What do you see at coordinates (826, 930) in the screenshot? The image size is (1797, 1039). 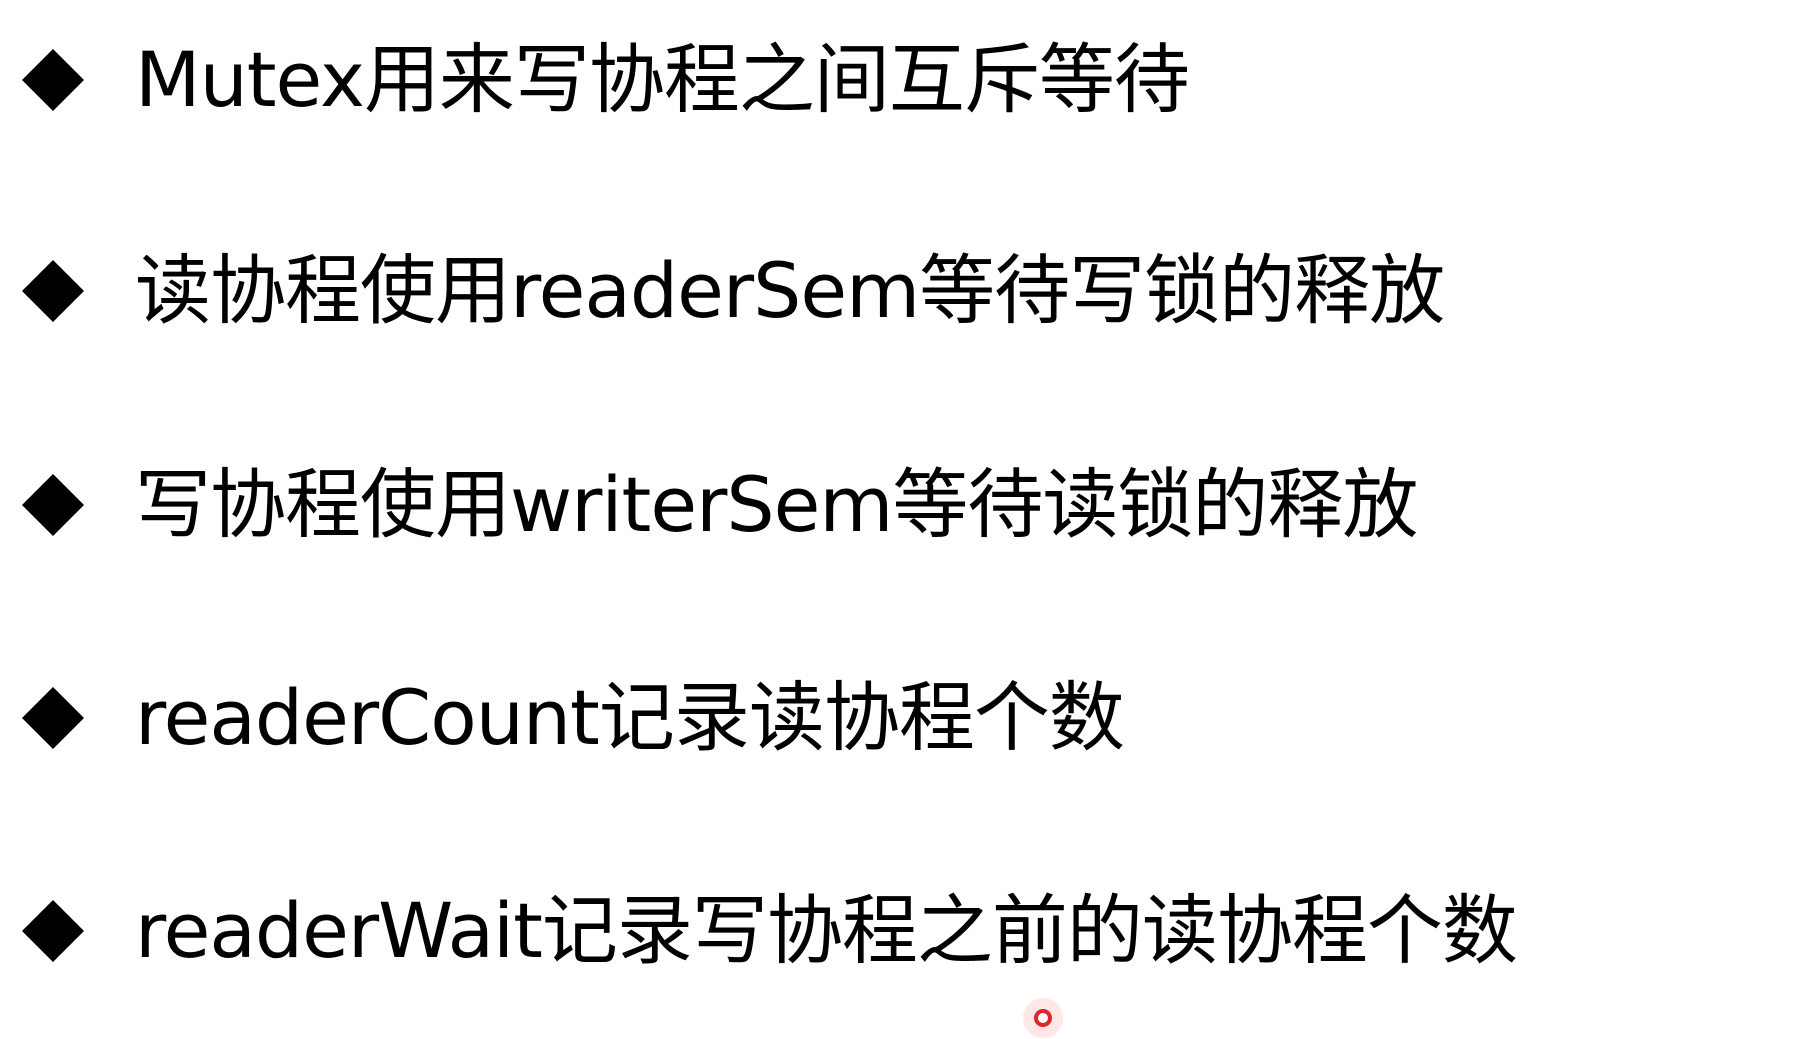 I see `bullet-text: readerWait记录写协程之前的读协程个数` at bounding box center [826, 930].